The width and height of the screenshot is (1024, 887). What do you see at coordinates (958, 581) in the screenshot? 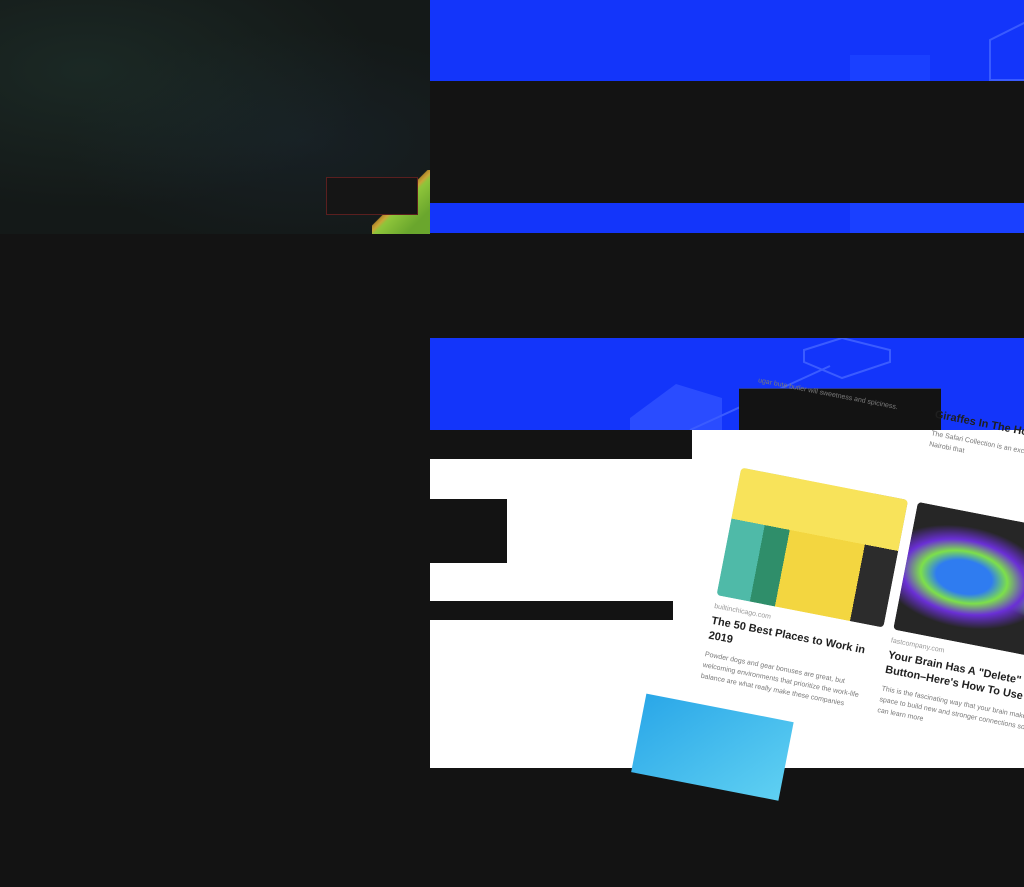
I see `brain-scan-image` at bounding box center [958, 581].